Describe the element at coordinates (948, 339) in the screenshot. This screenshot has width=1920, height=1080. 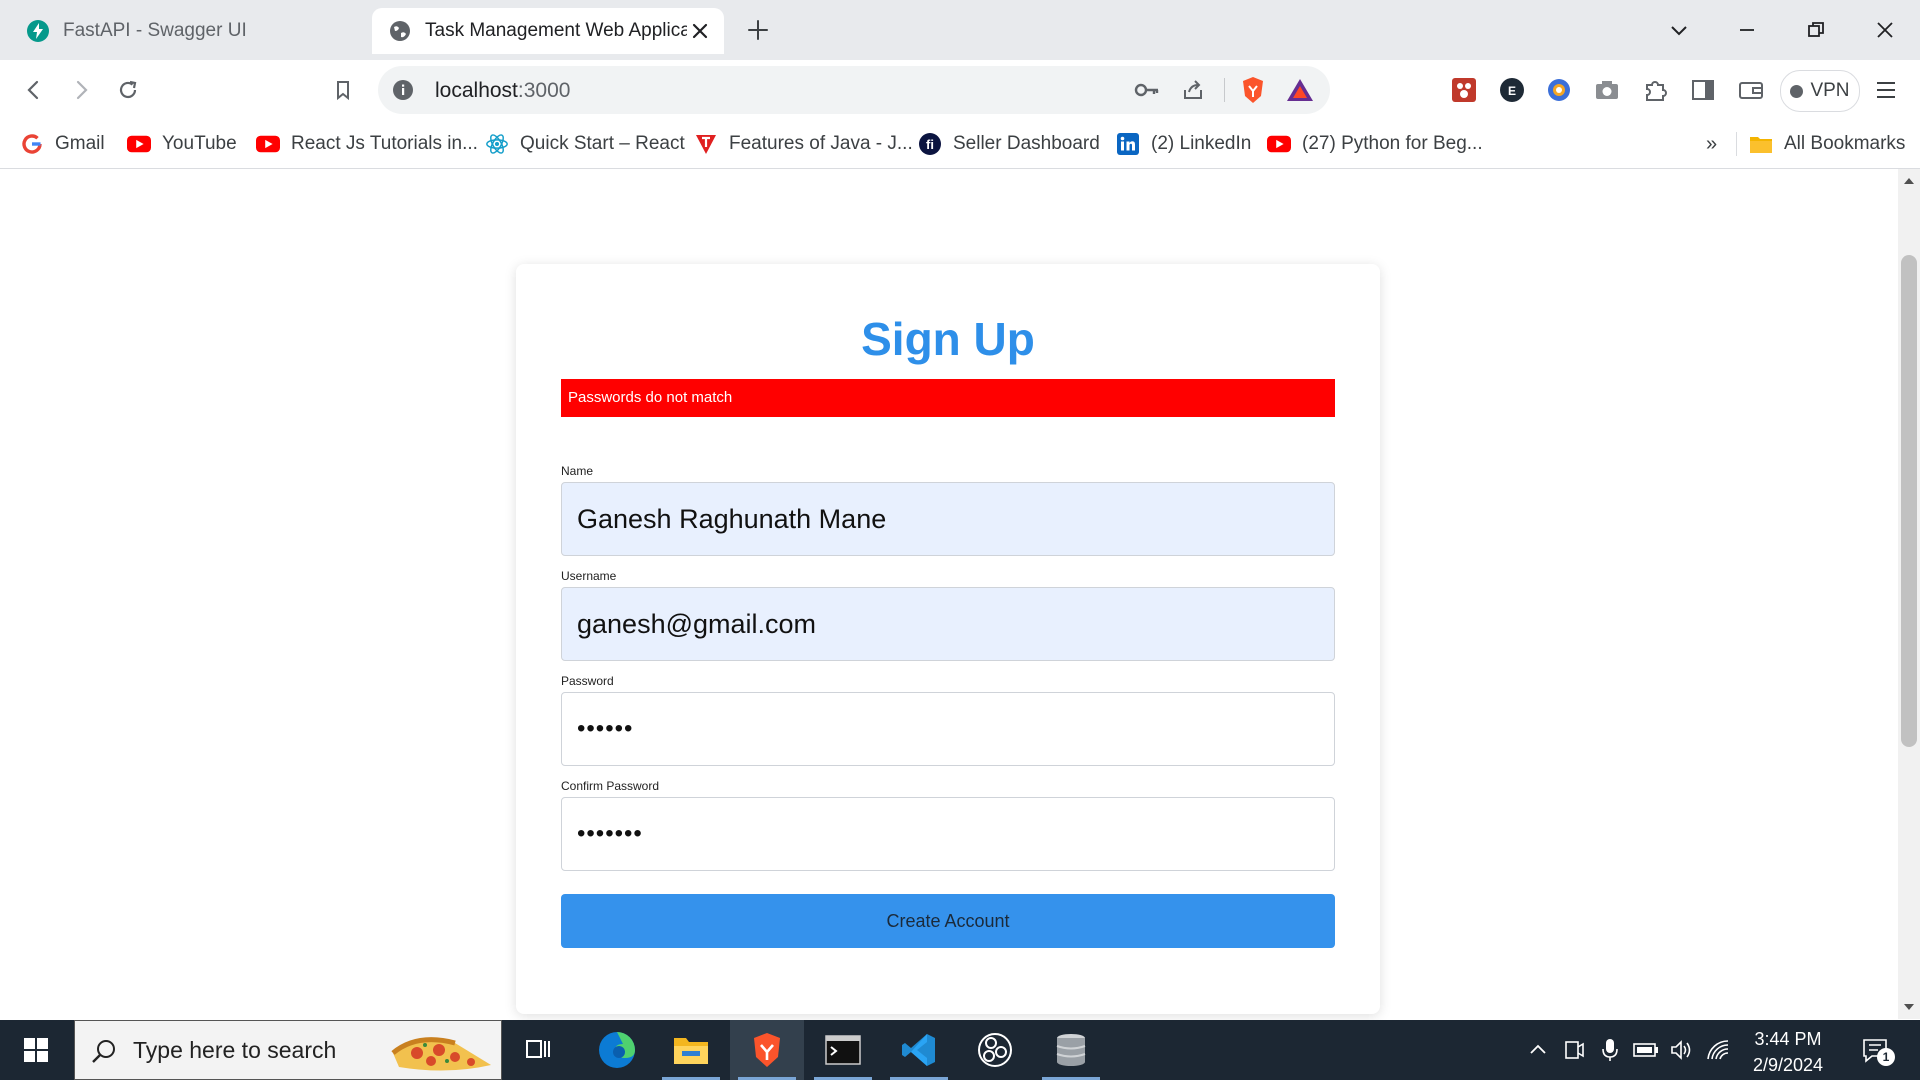
I see `page-title: Sign Up` at that location.